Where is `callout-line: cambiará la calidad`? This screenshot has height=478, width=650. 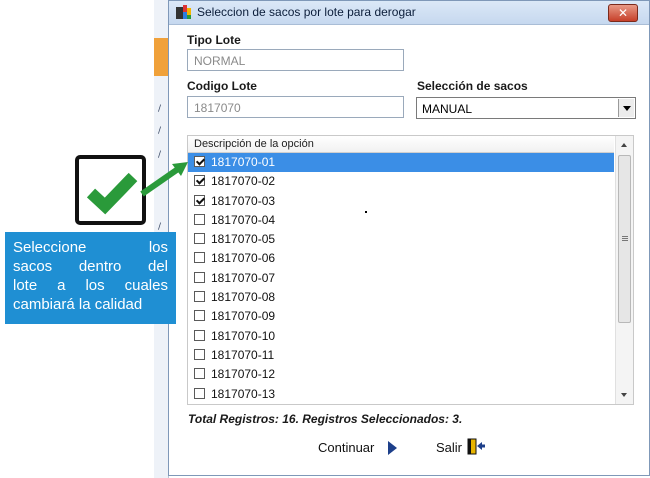 callout-line: cambiará la calidad is located at coordinates (78, 304).